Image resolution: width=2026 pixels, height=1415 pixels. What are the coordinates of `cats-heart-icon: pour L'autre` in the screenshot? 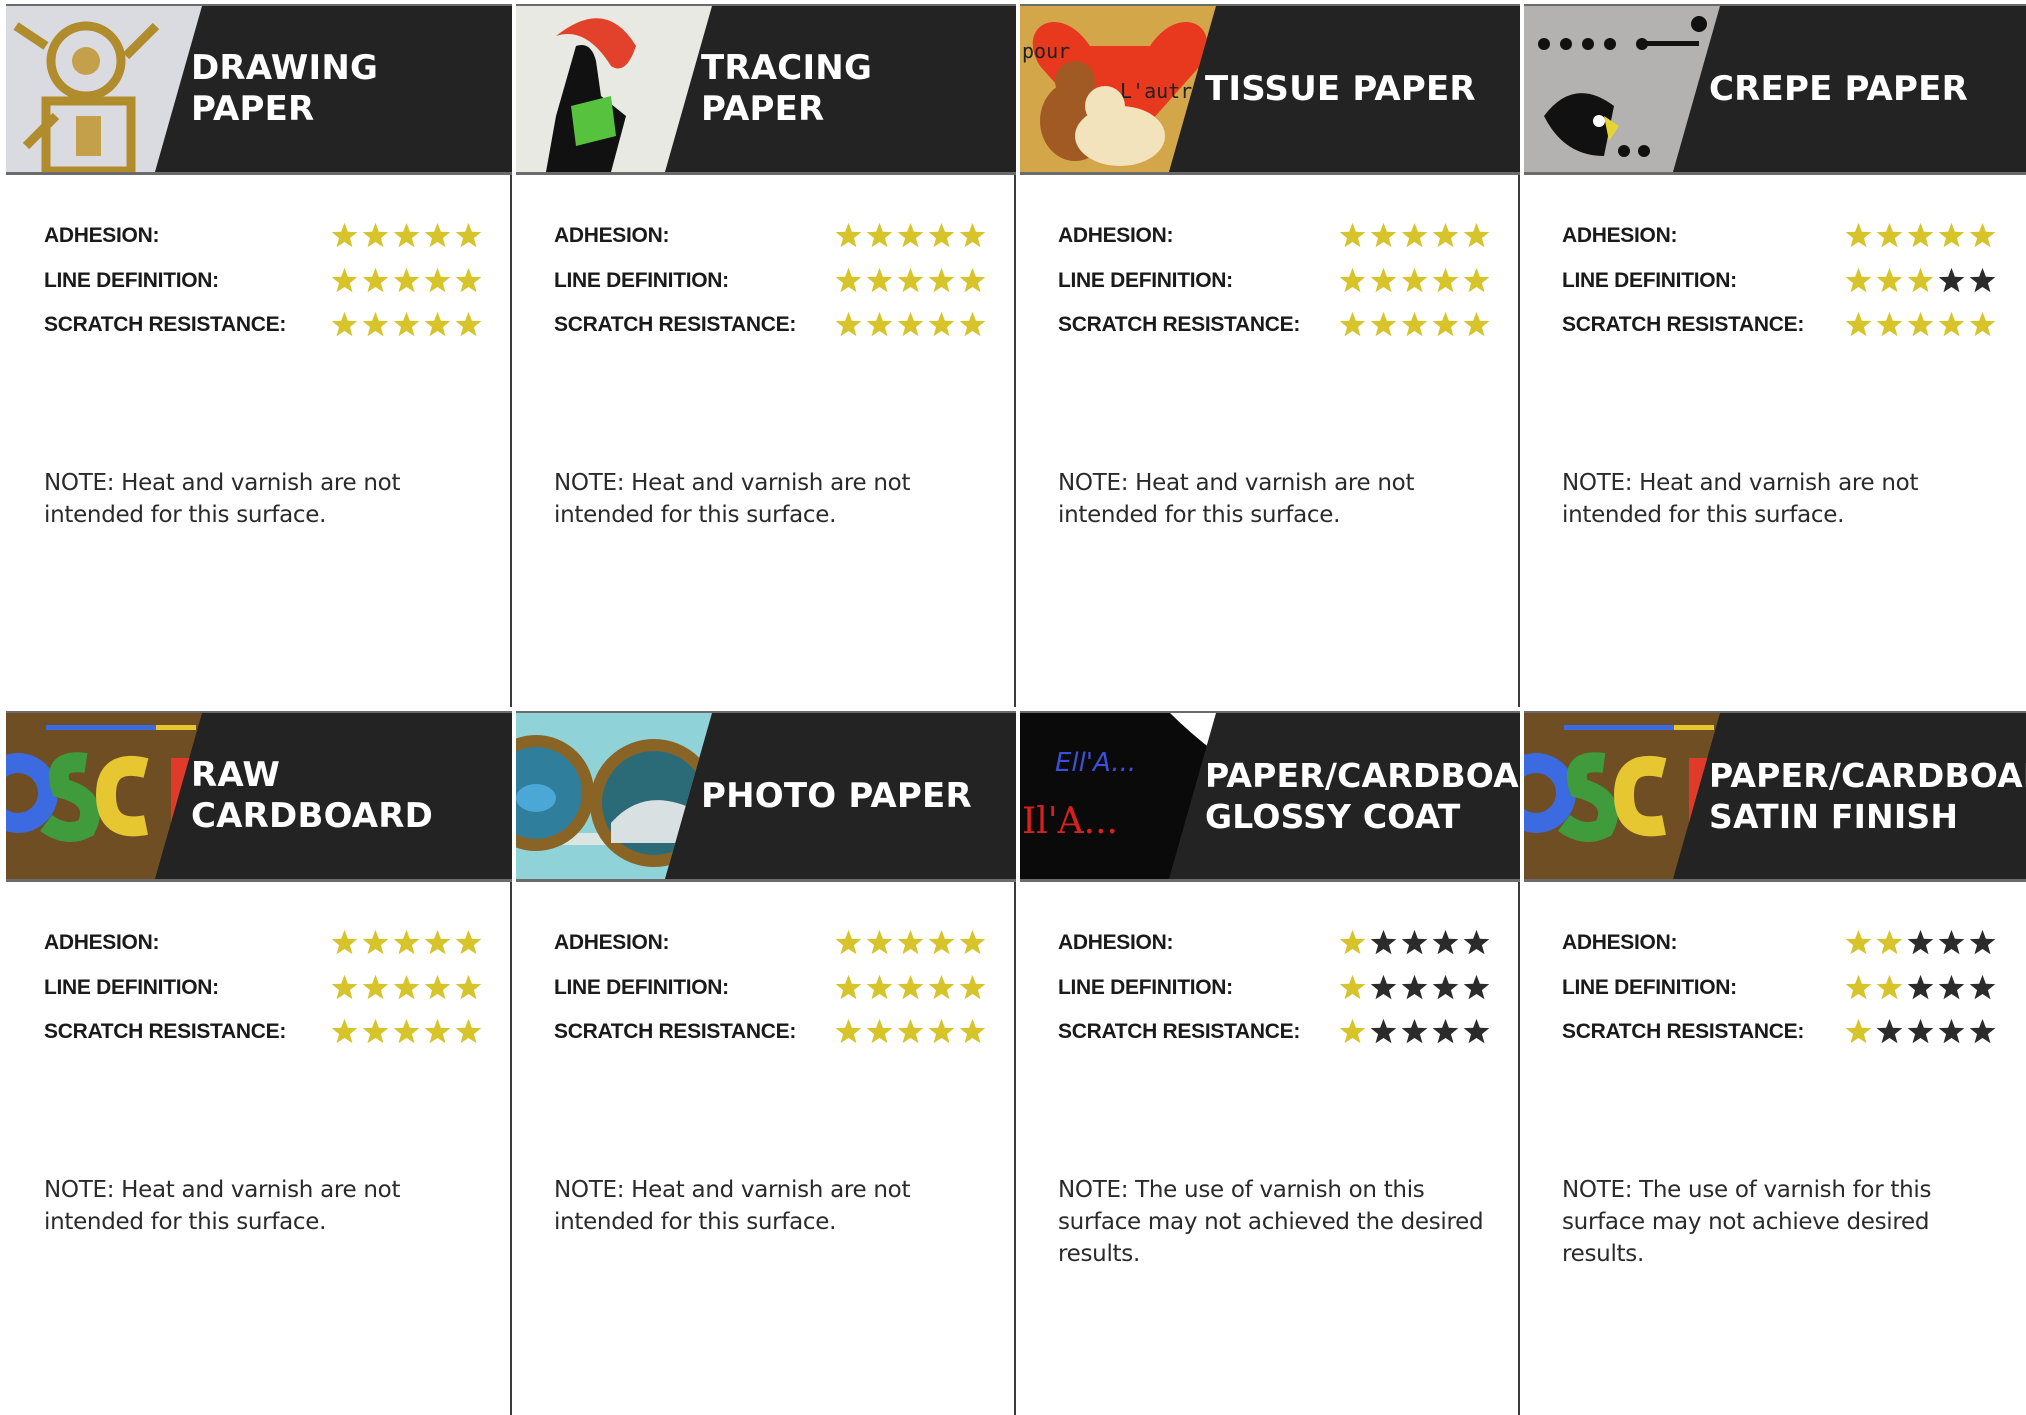 It's located at (1118, 89).